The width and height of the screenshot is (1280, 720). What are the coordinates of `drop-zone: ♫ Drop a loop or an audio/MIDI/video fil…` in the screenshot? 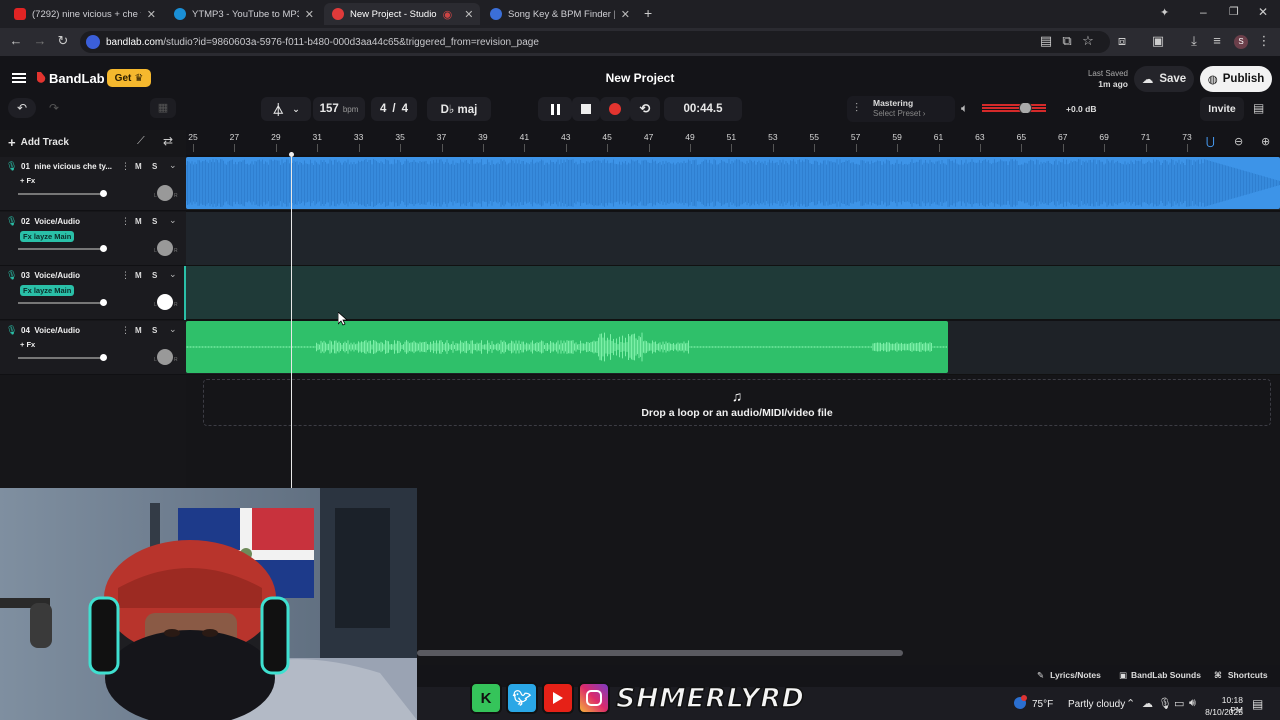 It's located at (737, 402).